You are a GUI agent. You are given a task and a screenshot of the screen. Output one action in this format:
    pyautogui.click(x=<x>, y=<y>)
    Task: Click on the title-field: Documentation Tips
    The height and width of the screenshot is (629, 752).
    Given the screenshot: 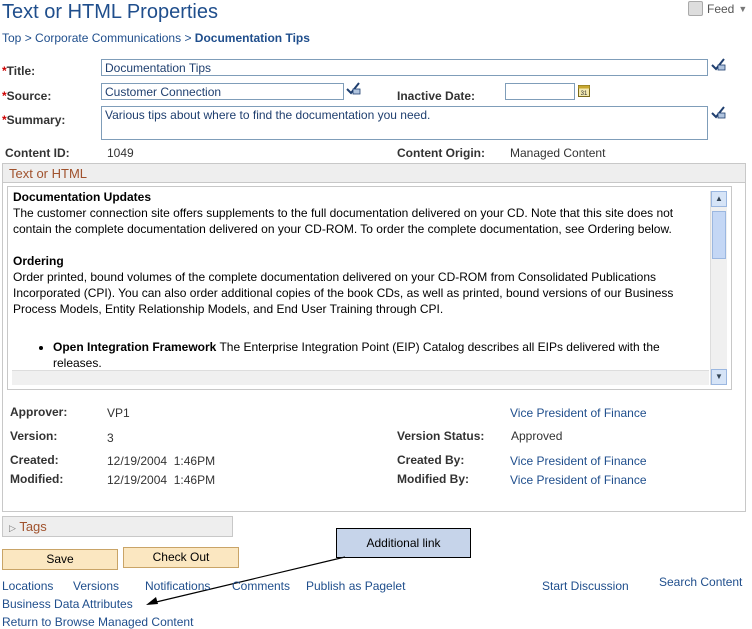 What is the action you would take?
    pyautogui.click(x=404, y=67)
    